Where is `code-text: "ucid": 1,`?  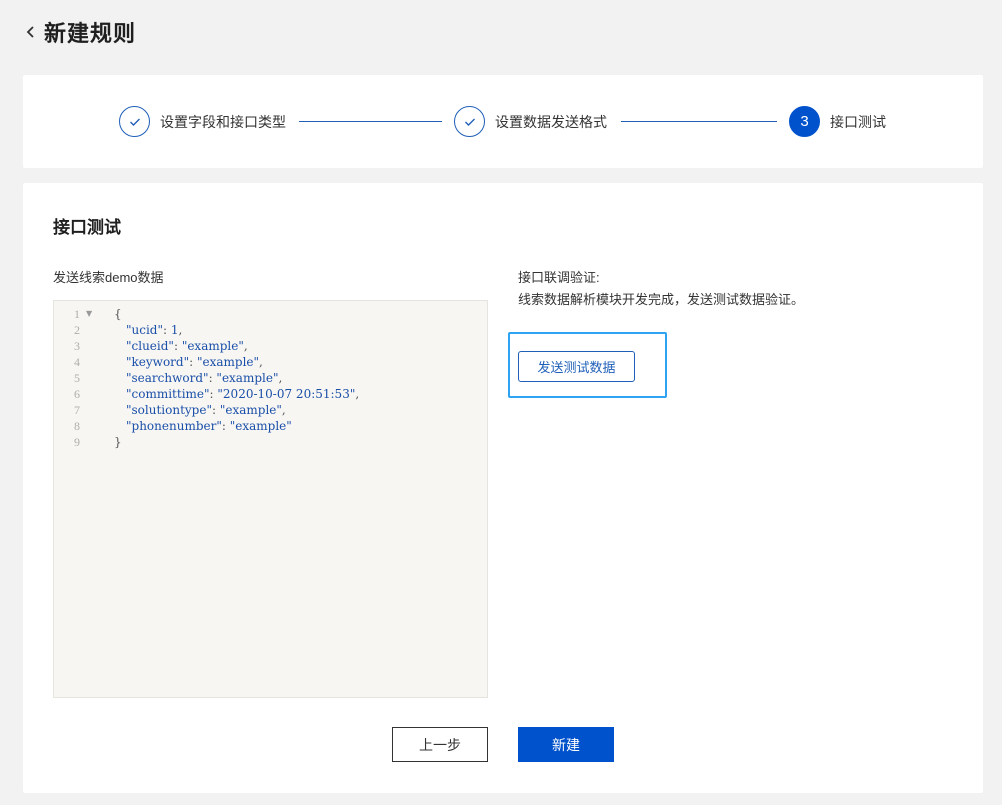 code-text: "ucid": 1, is located at coordinates (154, 330).